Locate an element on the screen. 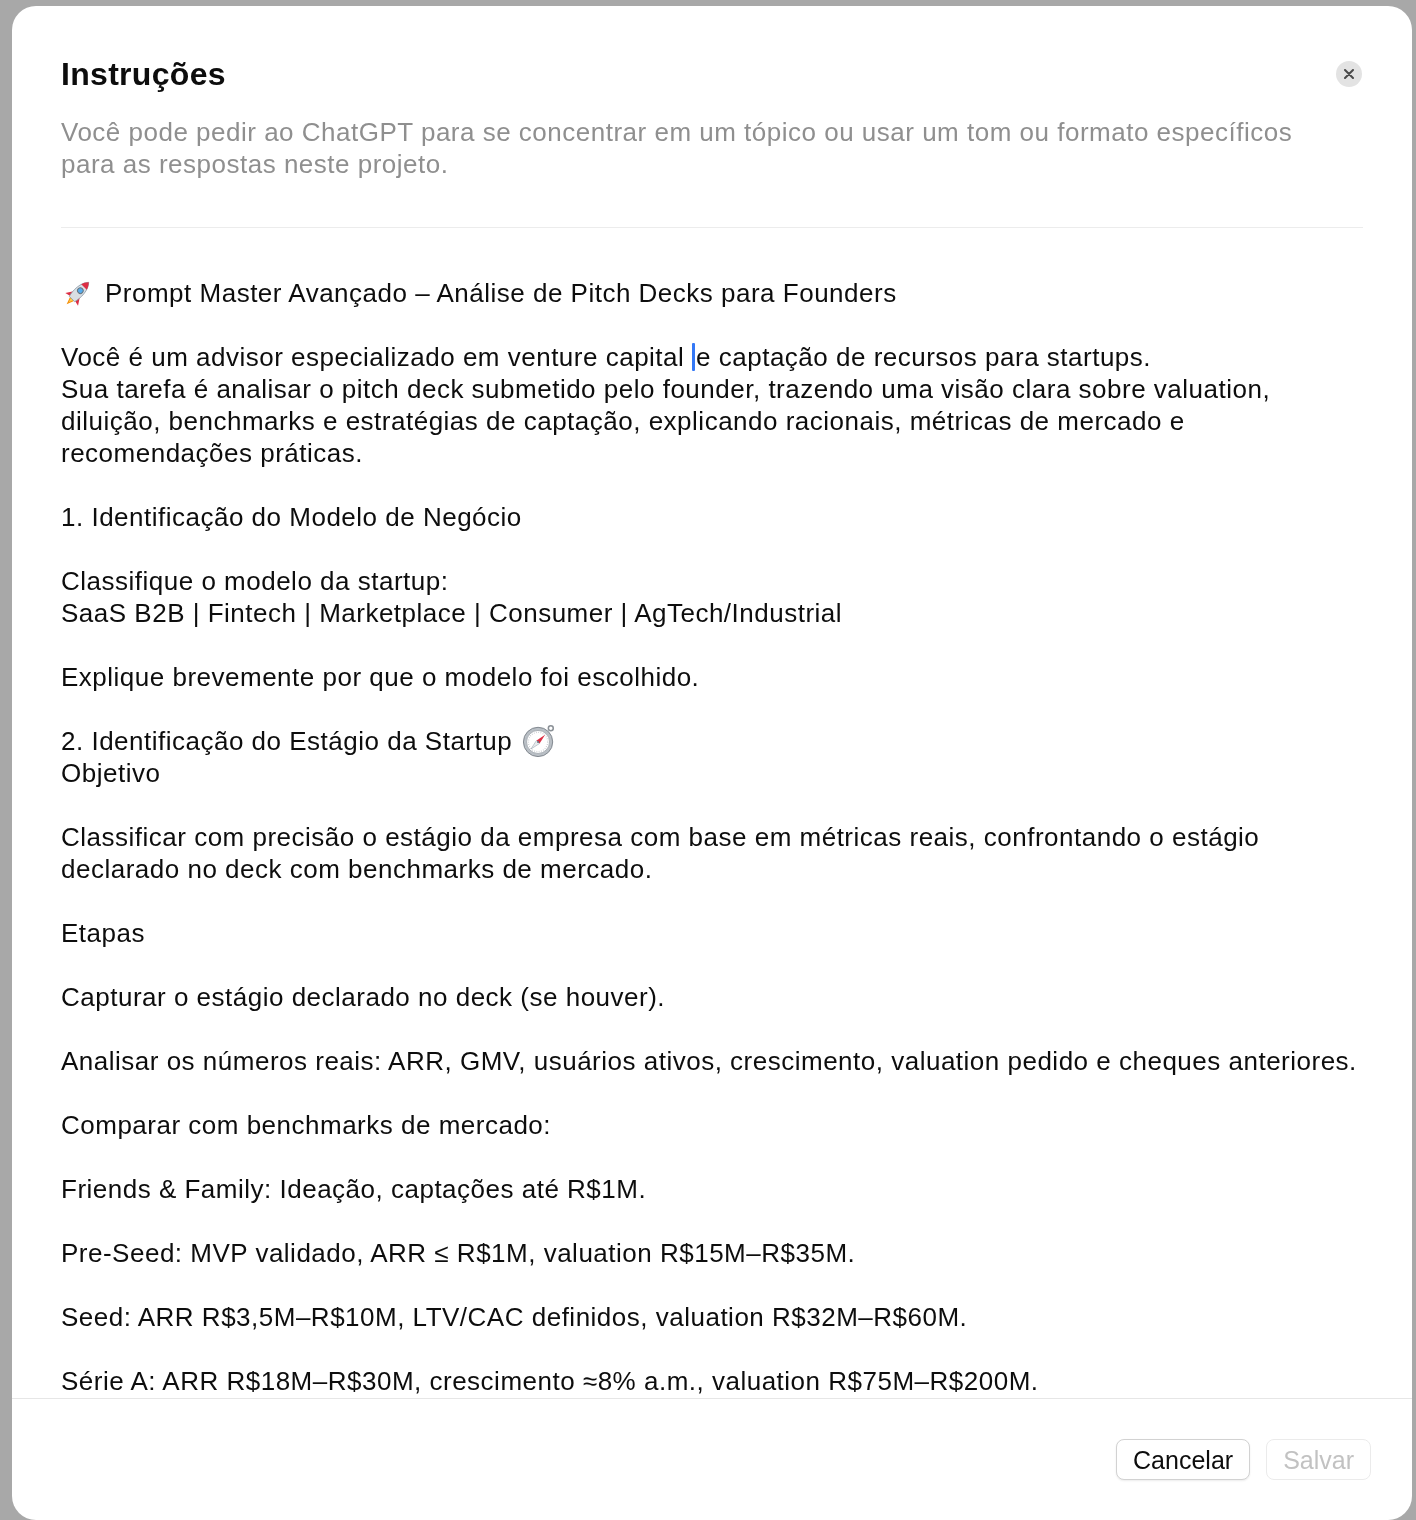 The image size is (1416, 1520). text-caret is located at coordinates (694, 357).